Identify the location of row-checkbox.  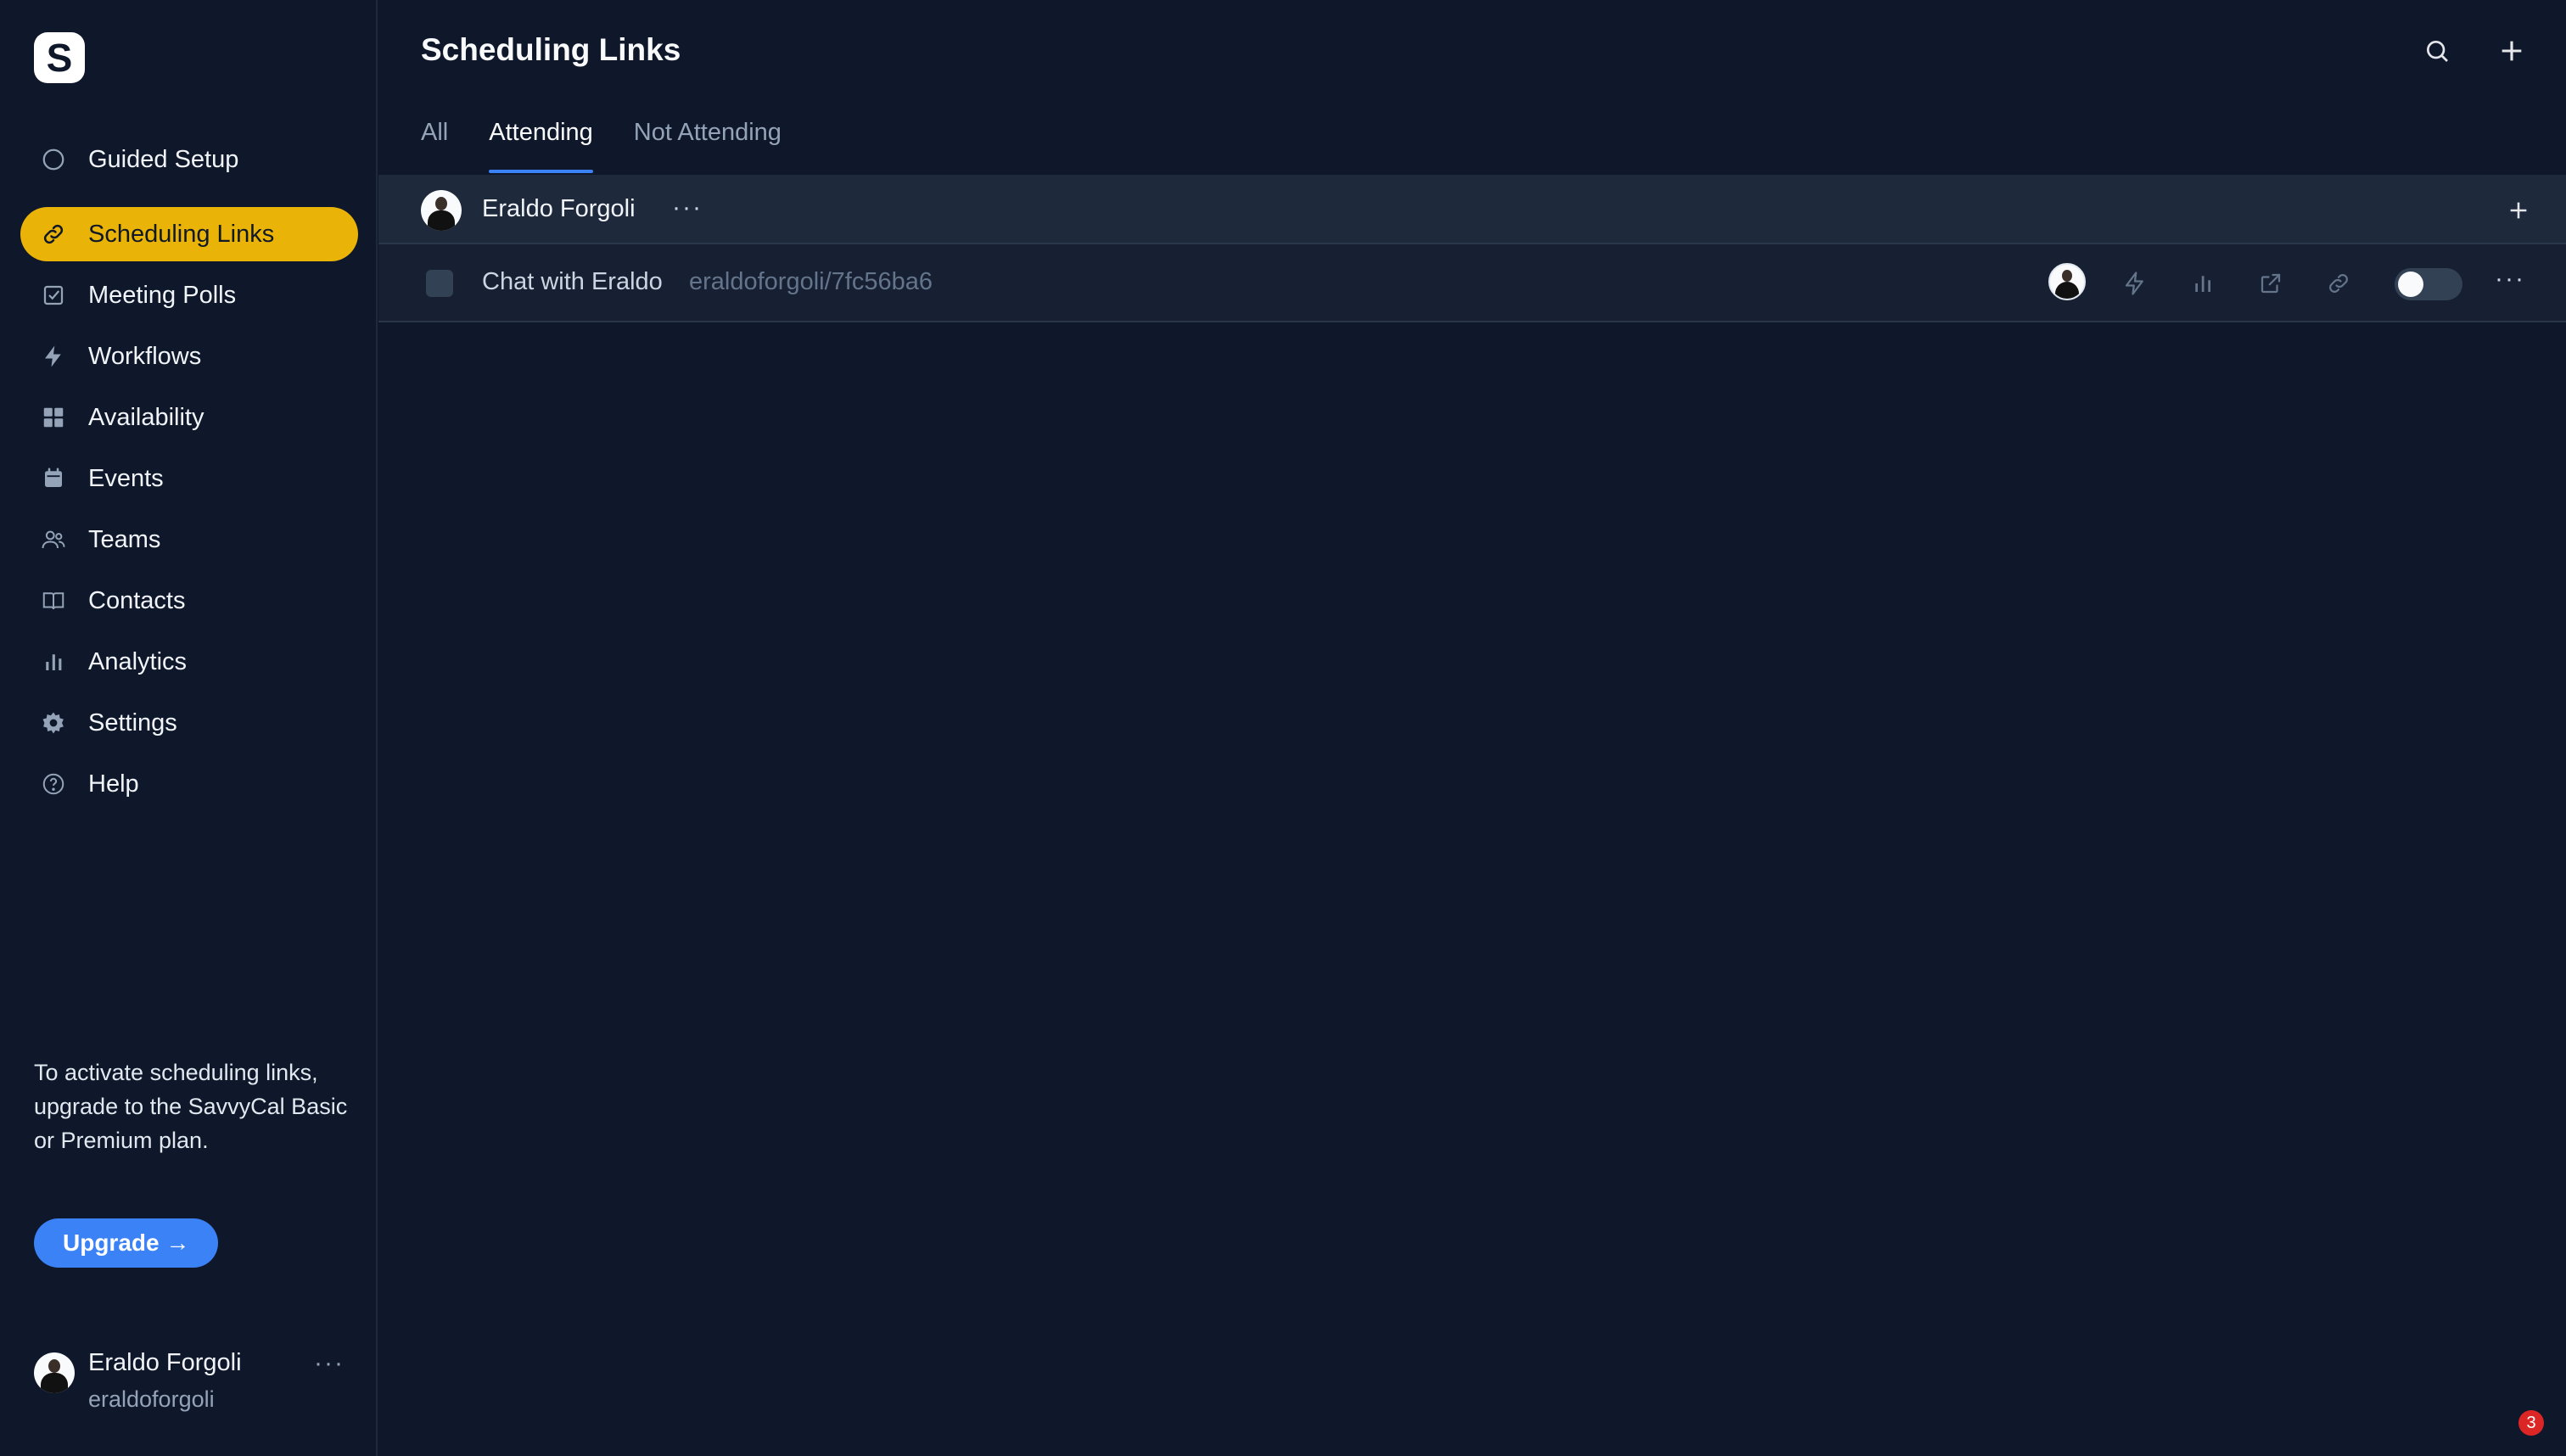
(439, 283).